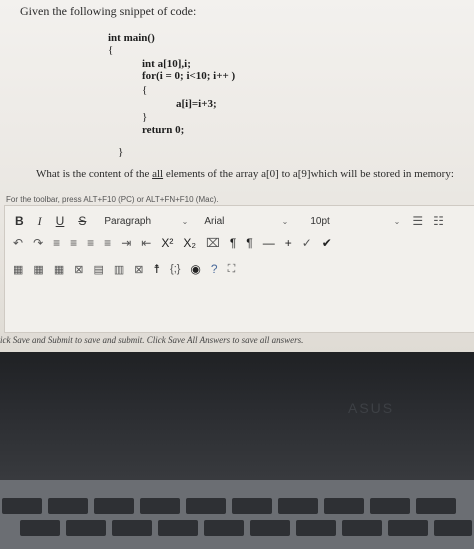  Describe the element at coordinates (214, 269) in the screenshot. I see `help-icon: ?` at that location.